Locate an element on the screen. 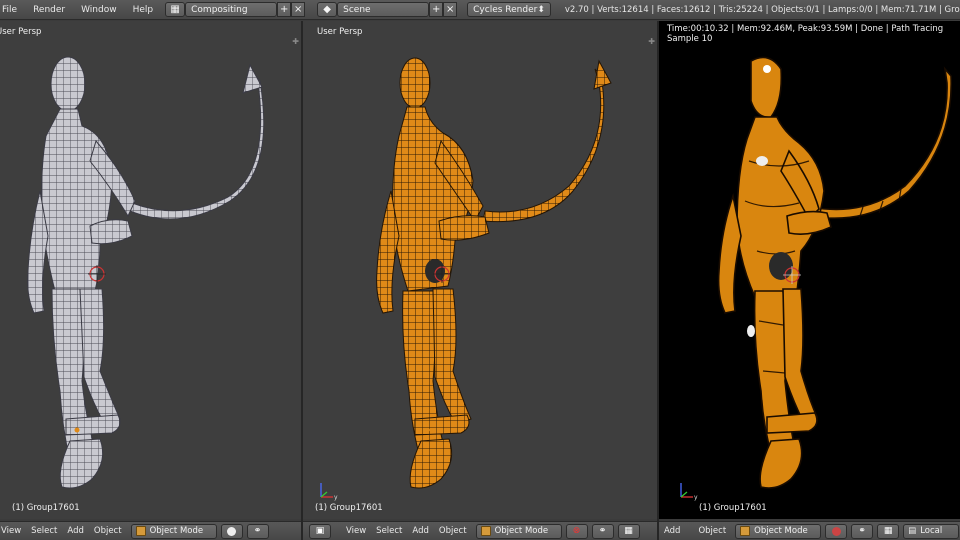 The width and height of the screenshot is (960, 540). menu-render: Render is located at coordinates (49, 10).